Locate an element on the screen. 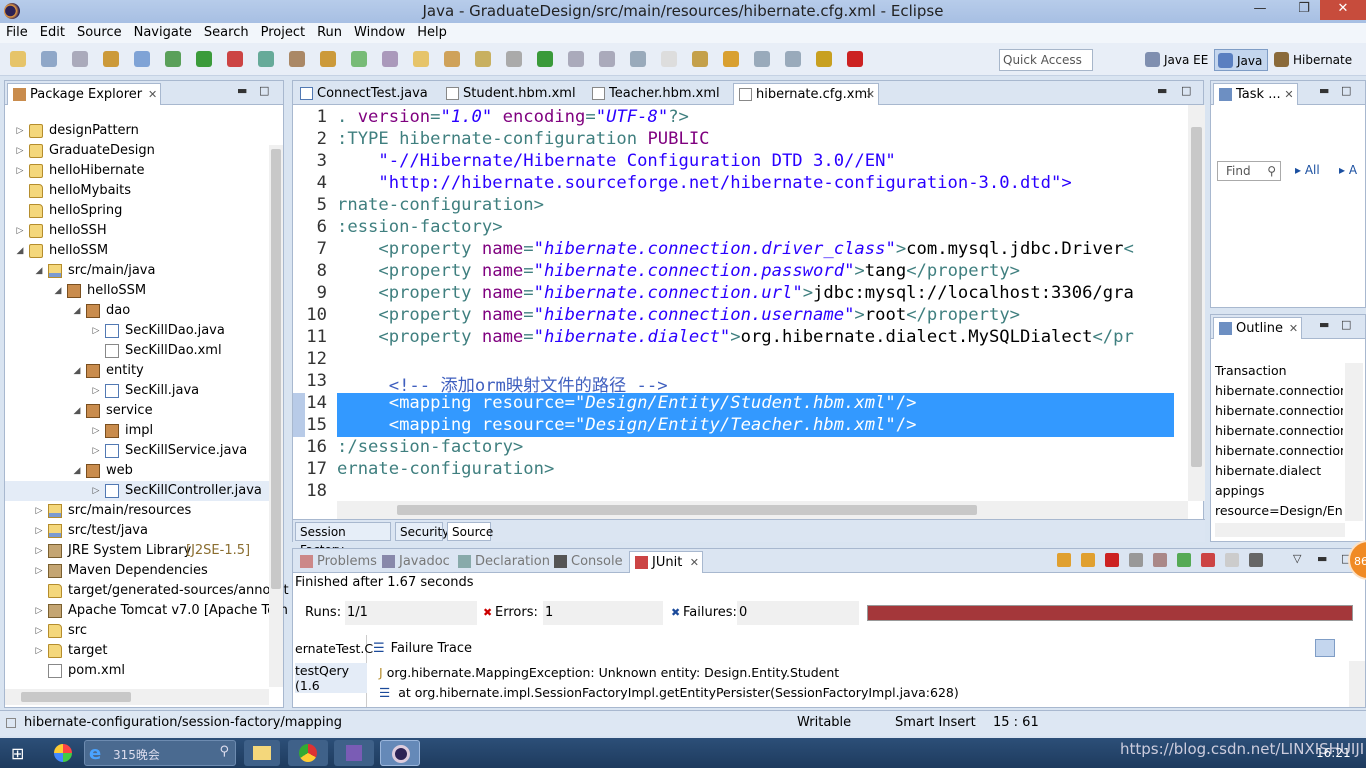 Image resolution: width=1366 pixels, height=768 pixels. editor-mode-tab: Session Factory is located at coordinates (343, 539).